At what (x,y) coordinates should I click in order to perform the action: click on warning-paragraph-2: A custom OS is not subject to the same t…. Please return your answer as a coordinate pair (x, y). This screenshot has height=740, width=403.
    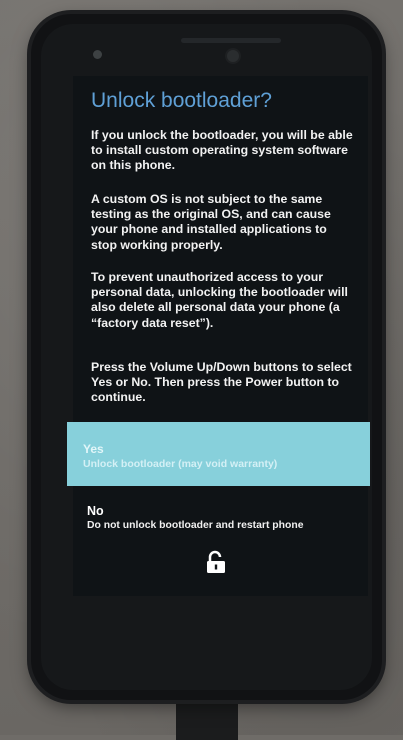
    Looking at the image, I should click on (211, 222).